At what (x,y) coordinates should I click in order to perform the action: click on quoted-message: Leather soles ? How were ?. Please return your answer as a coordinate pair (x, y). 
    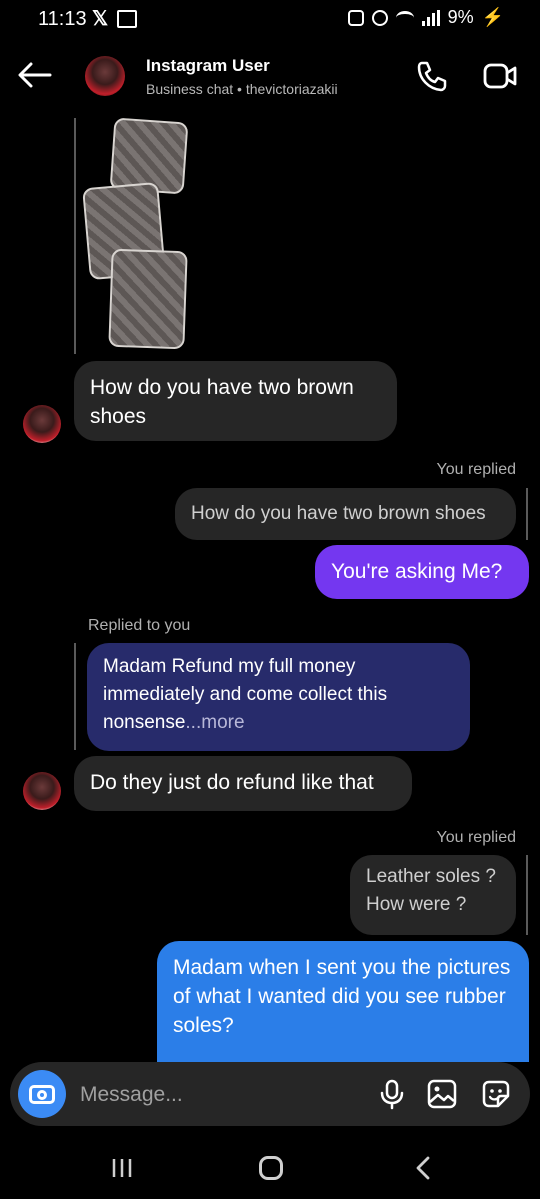
    Looking at the image, I should click on (433, 895).